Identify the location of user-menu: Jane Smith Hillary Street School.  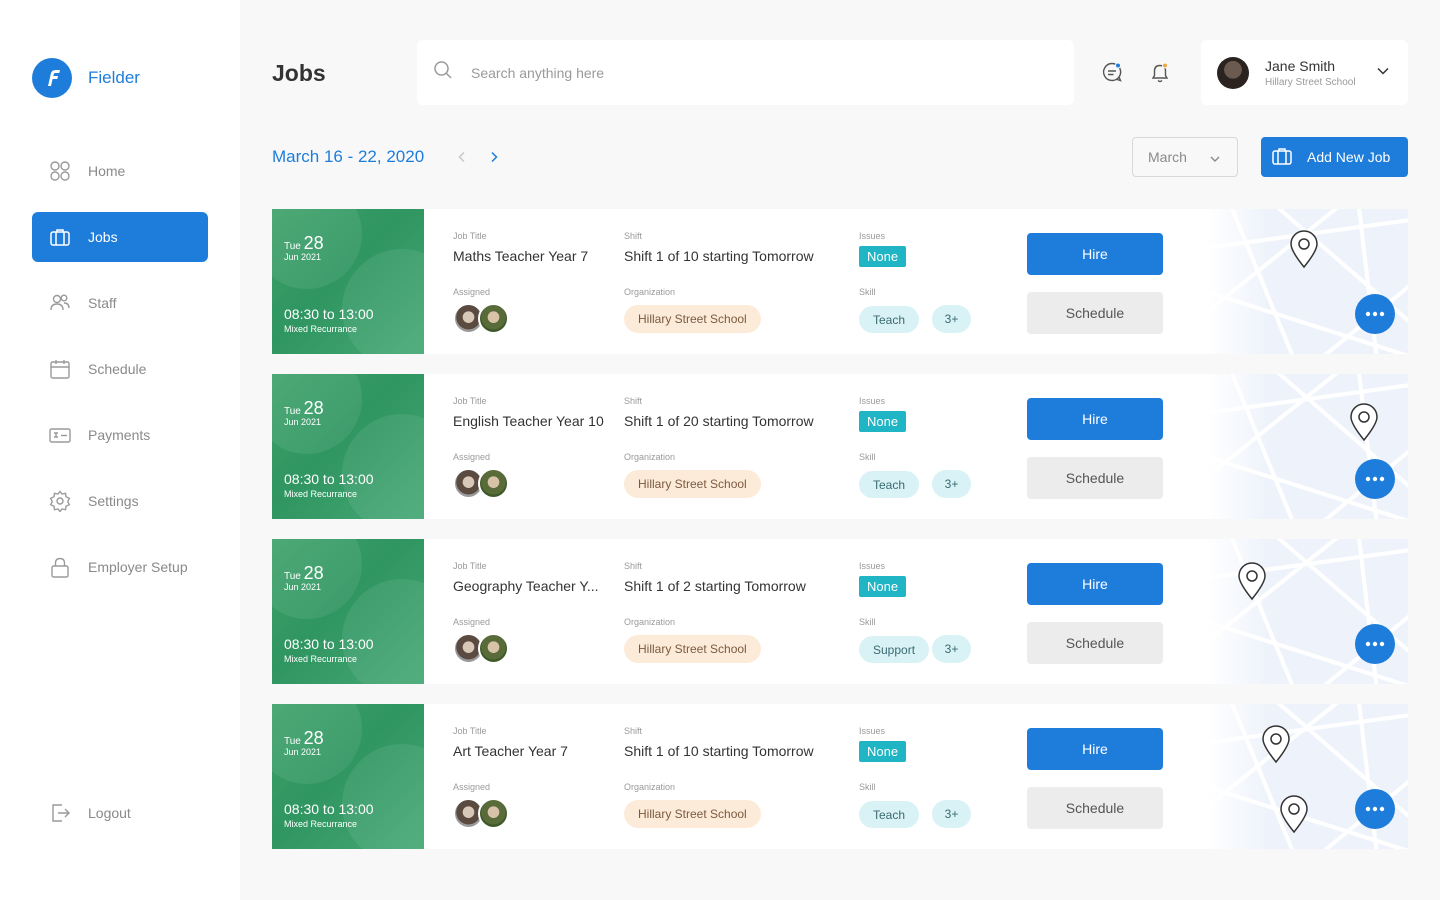
(1304, 72).